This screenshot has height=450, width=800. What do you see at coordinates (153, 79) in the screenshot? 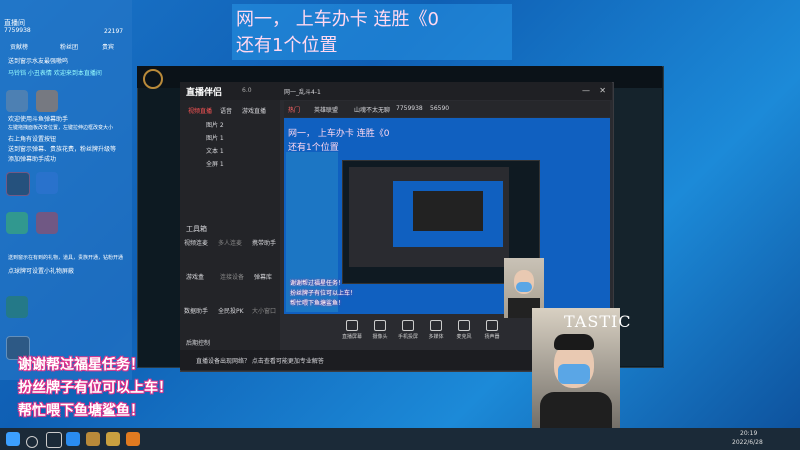
I see `game-logo-icon` at bounding box center [153, 79].